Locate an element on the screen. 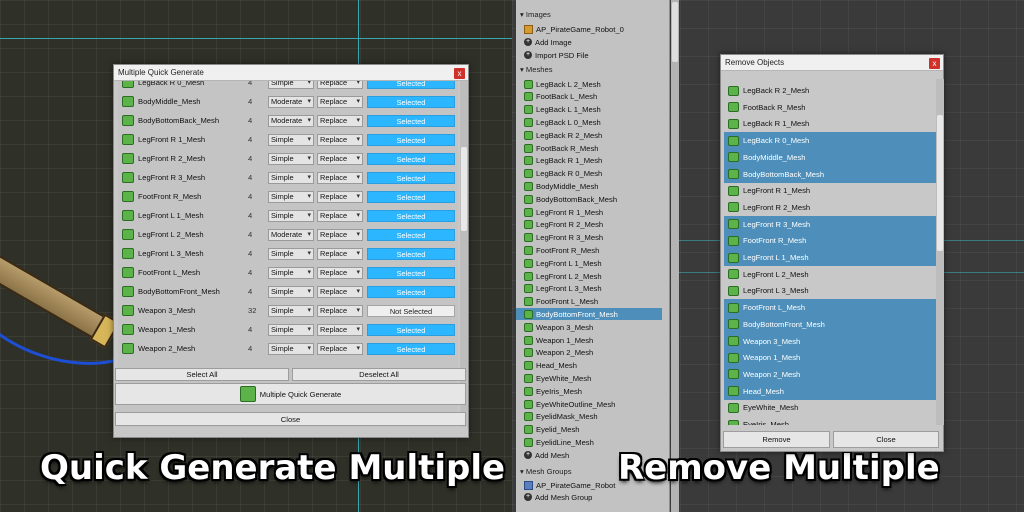 The image size is (1024, 512). select-all-button: Select All is located at coordinates (202, 374).